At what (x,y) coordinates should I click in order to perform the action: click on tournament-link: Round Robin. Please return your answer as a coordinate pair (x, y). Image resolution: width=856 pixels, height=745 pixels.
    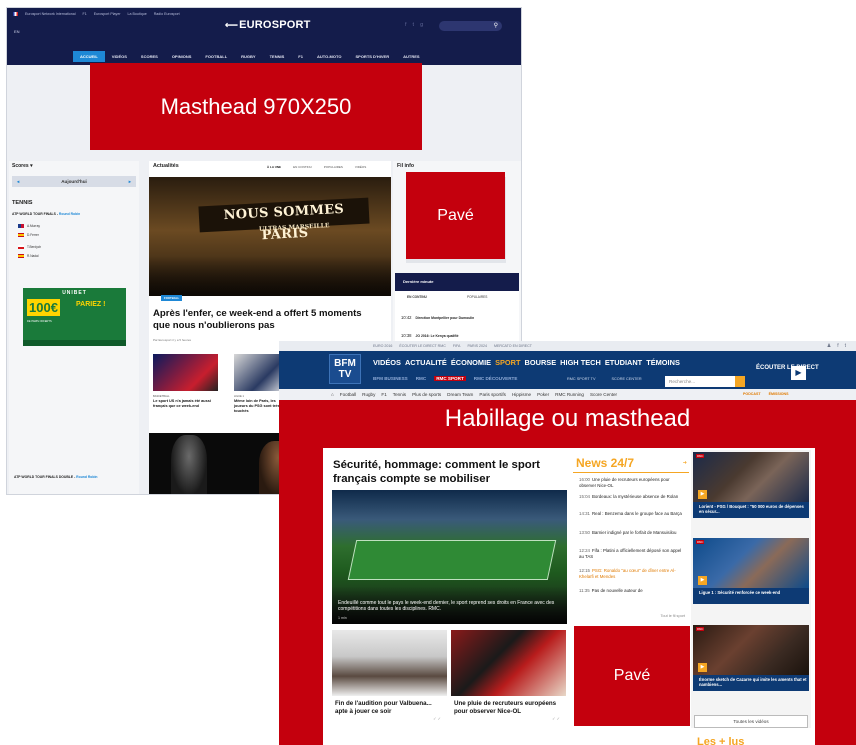
    Looking at the image, I should click on (69, 214).